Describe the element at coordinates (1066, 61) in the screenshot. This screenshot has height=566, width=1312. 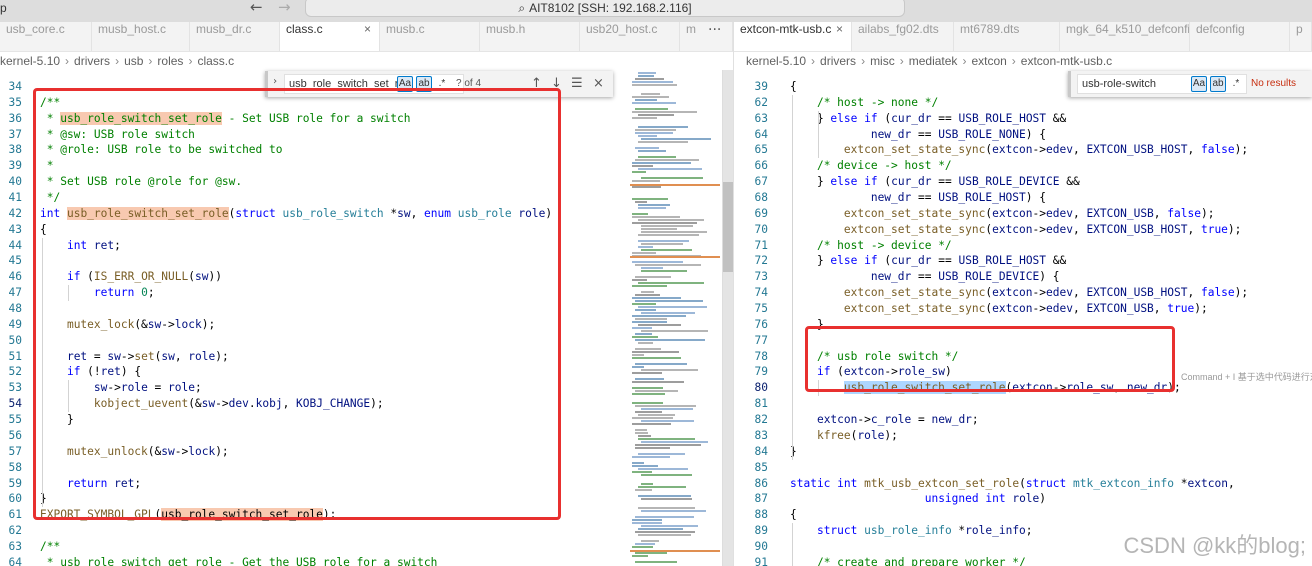
I see `breadcrumb-item: extcon-mtk-usb.c` at that location.